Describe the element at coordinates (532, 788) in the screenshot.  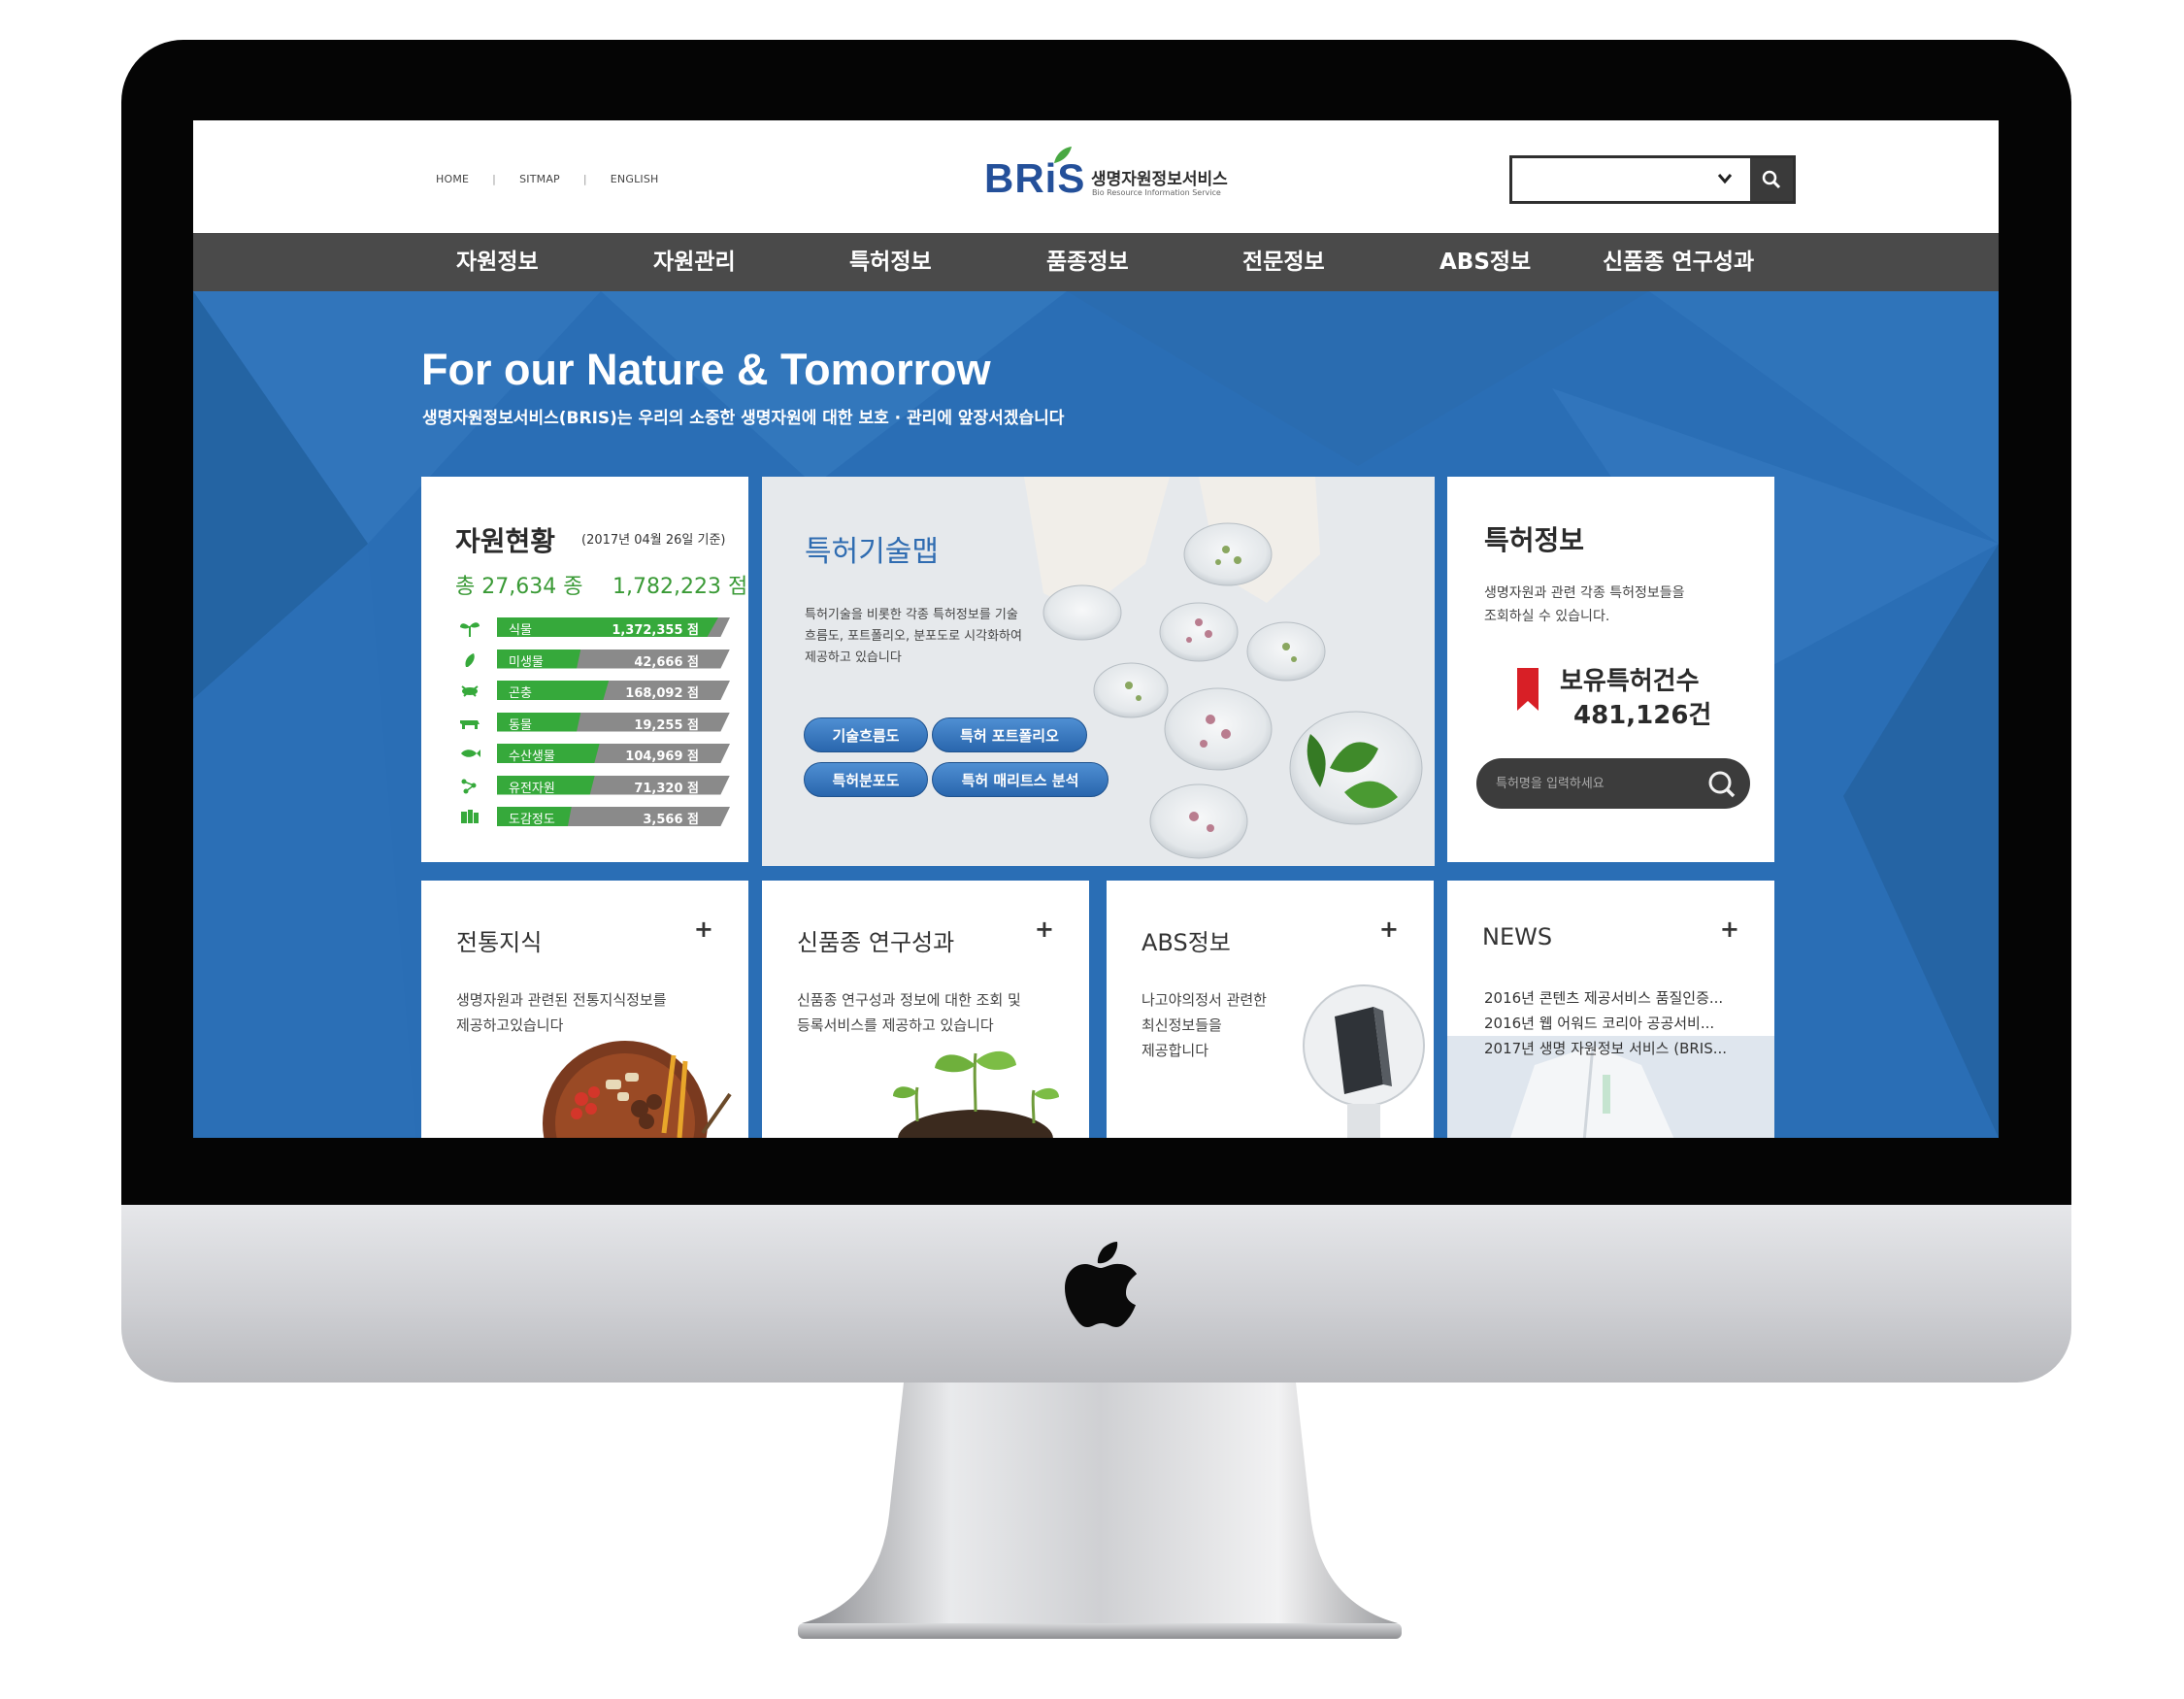
I see `resource-label: 유전자원` at that location.